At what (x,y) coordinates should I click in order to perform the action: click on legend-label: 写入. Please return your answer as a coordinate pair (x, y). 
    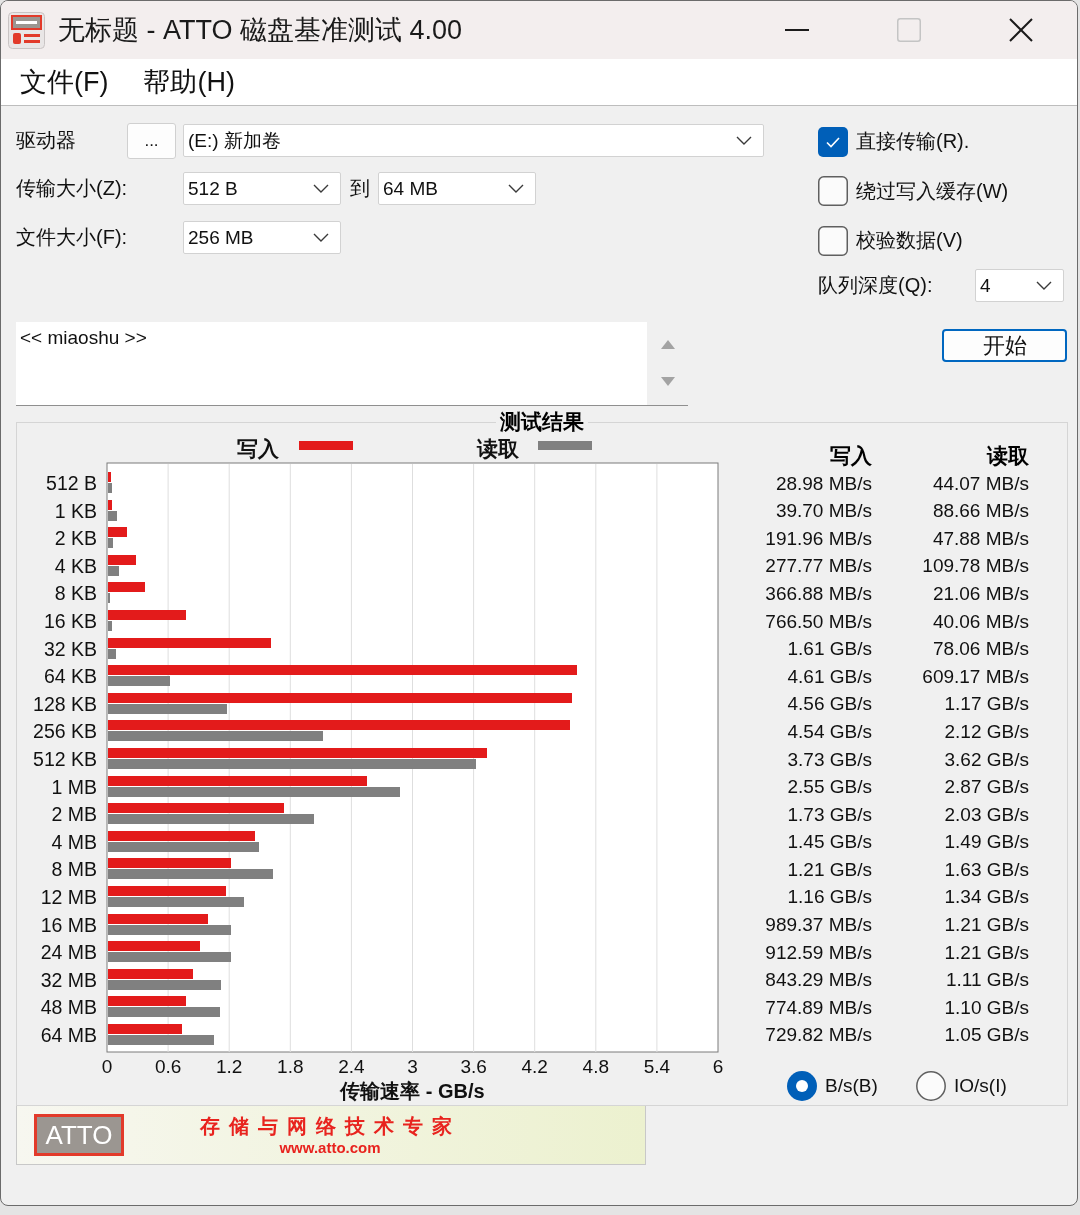
    Looking at the image, I should click on (258, 448).